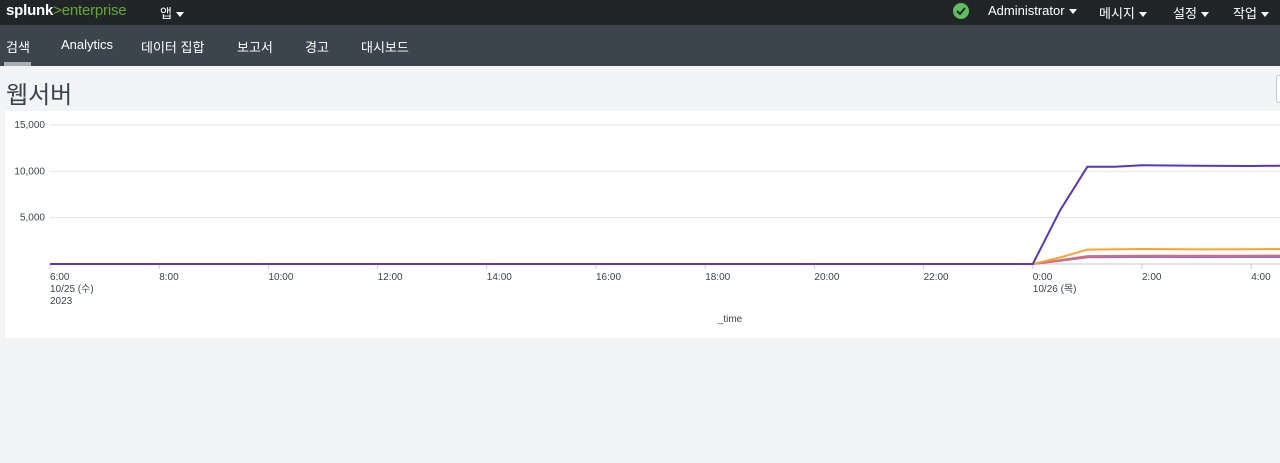 This screenshot has width=1280, height=463. Describe the element at coordinates (1278, 89) in the screenshot. I see `edit-button` at that location.